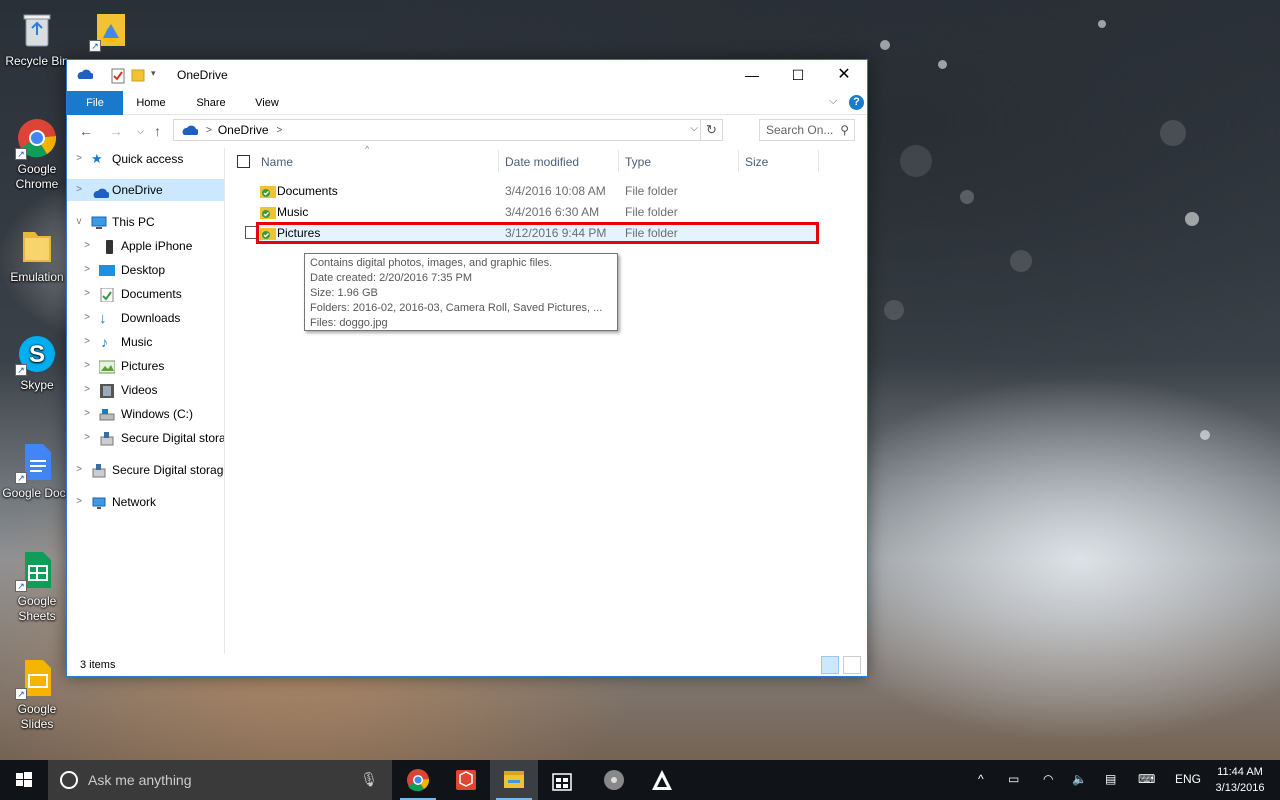 This screenshot has height=800, width=1280. Describe the element at coordinates (151, 294) in the screenshot. I see `nav-label: Documents` at that location.